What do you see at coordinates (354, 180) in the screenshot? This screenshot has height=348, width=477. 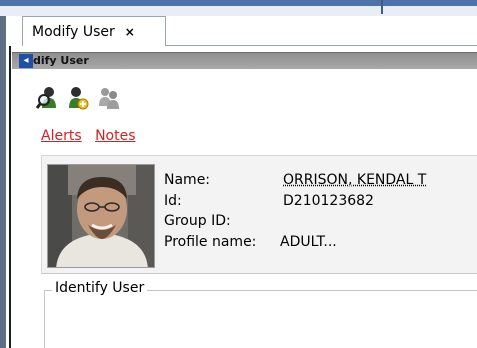 I see `name-value: ORRISON, KENDAL T` at bounding box center [354, 180].